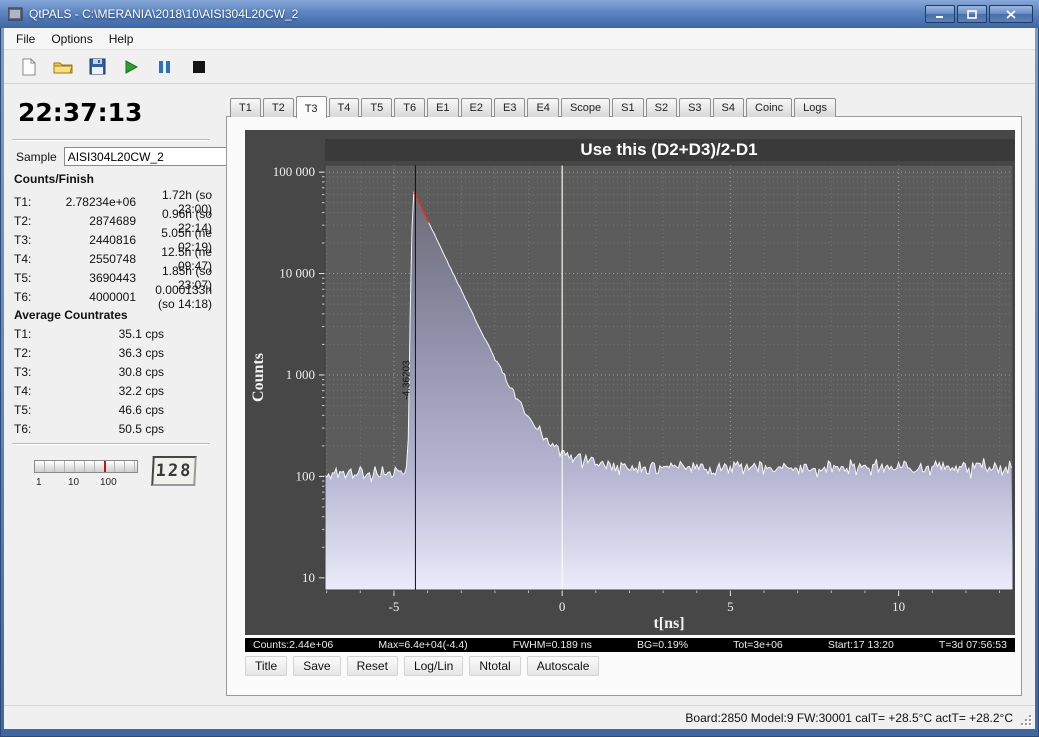  Describe the element at coordinates (86, 466) in the screenshot. I see `gauge-ticks` at that location.